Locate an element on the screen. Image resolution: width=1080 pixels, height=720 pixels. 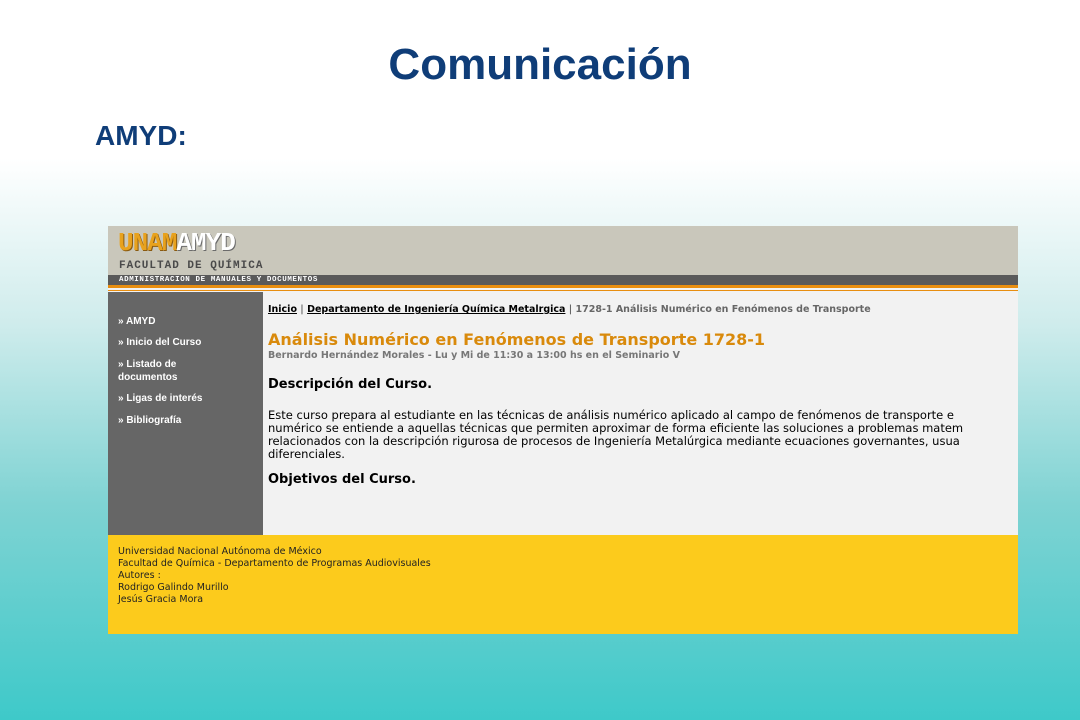
footer-line: Rodrigo Galindo Murillo is located at coordinates (173, 587).